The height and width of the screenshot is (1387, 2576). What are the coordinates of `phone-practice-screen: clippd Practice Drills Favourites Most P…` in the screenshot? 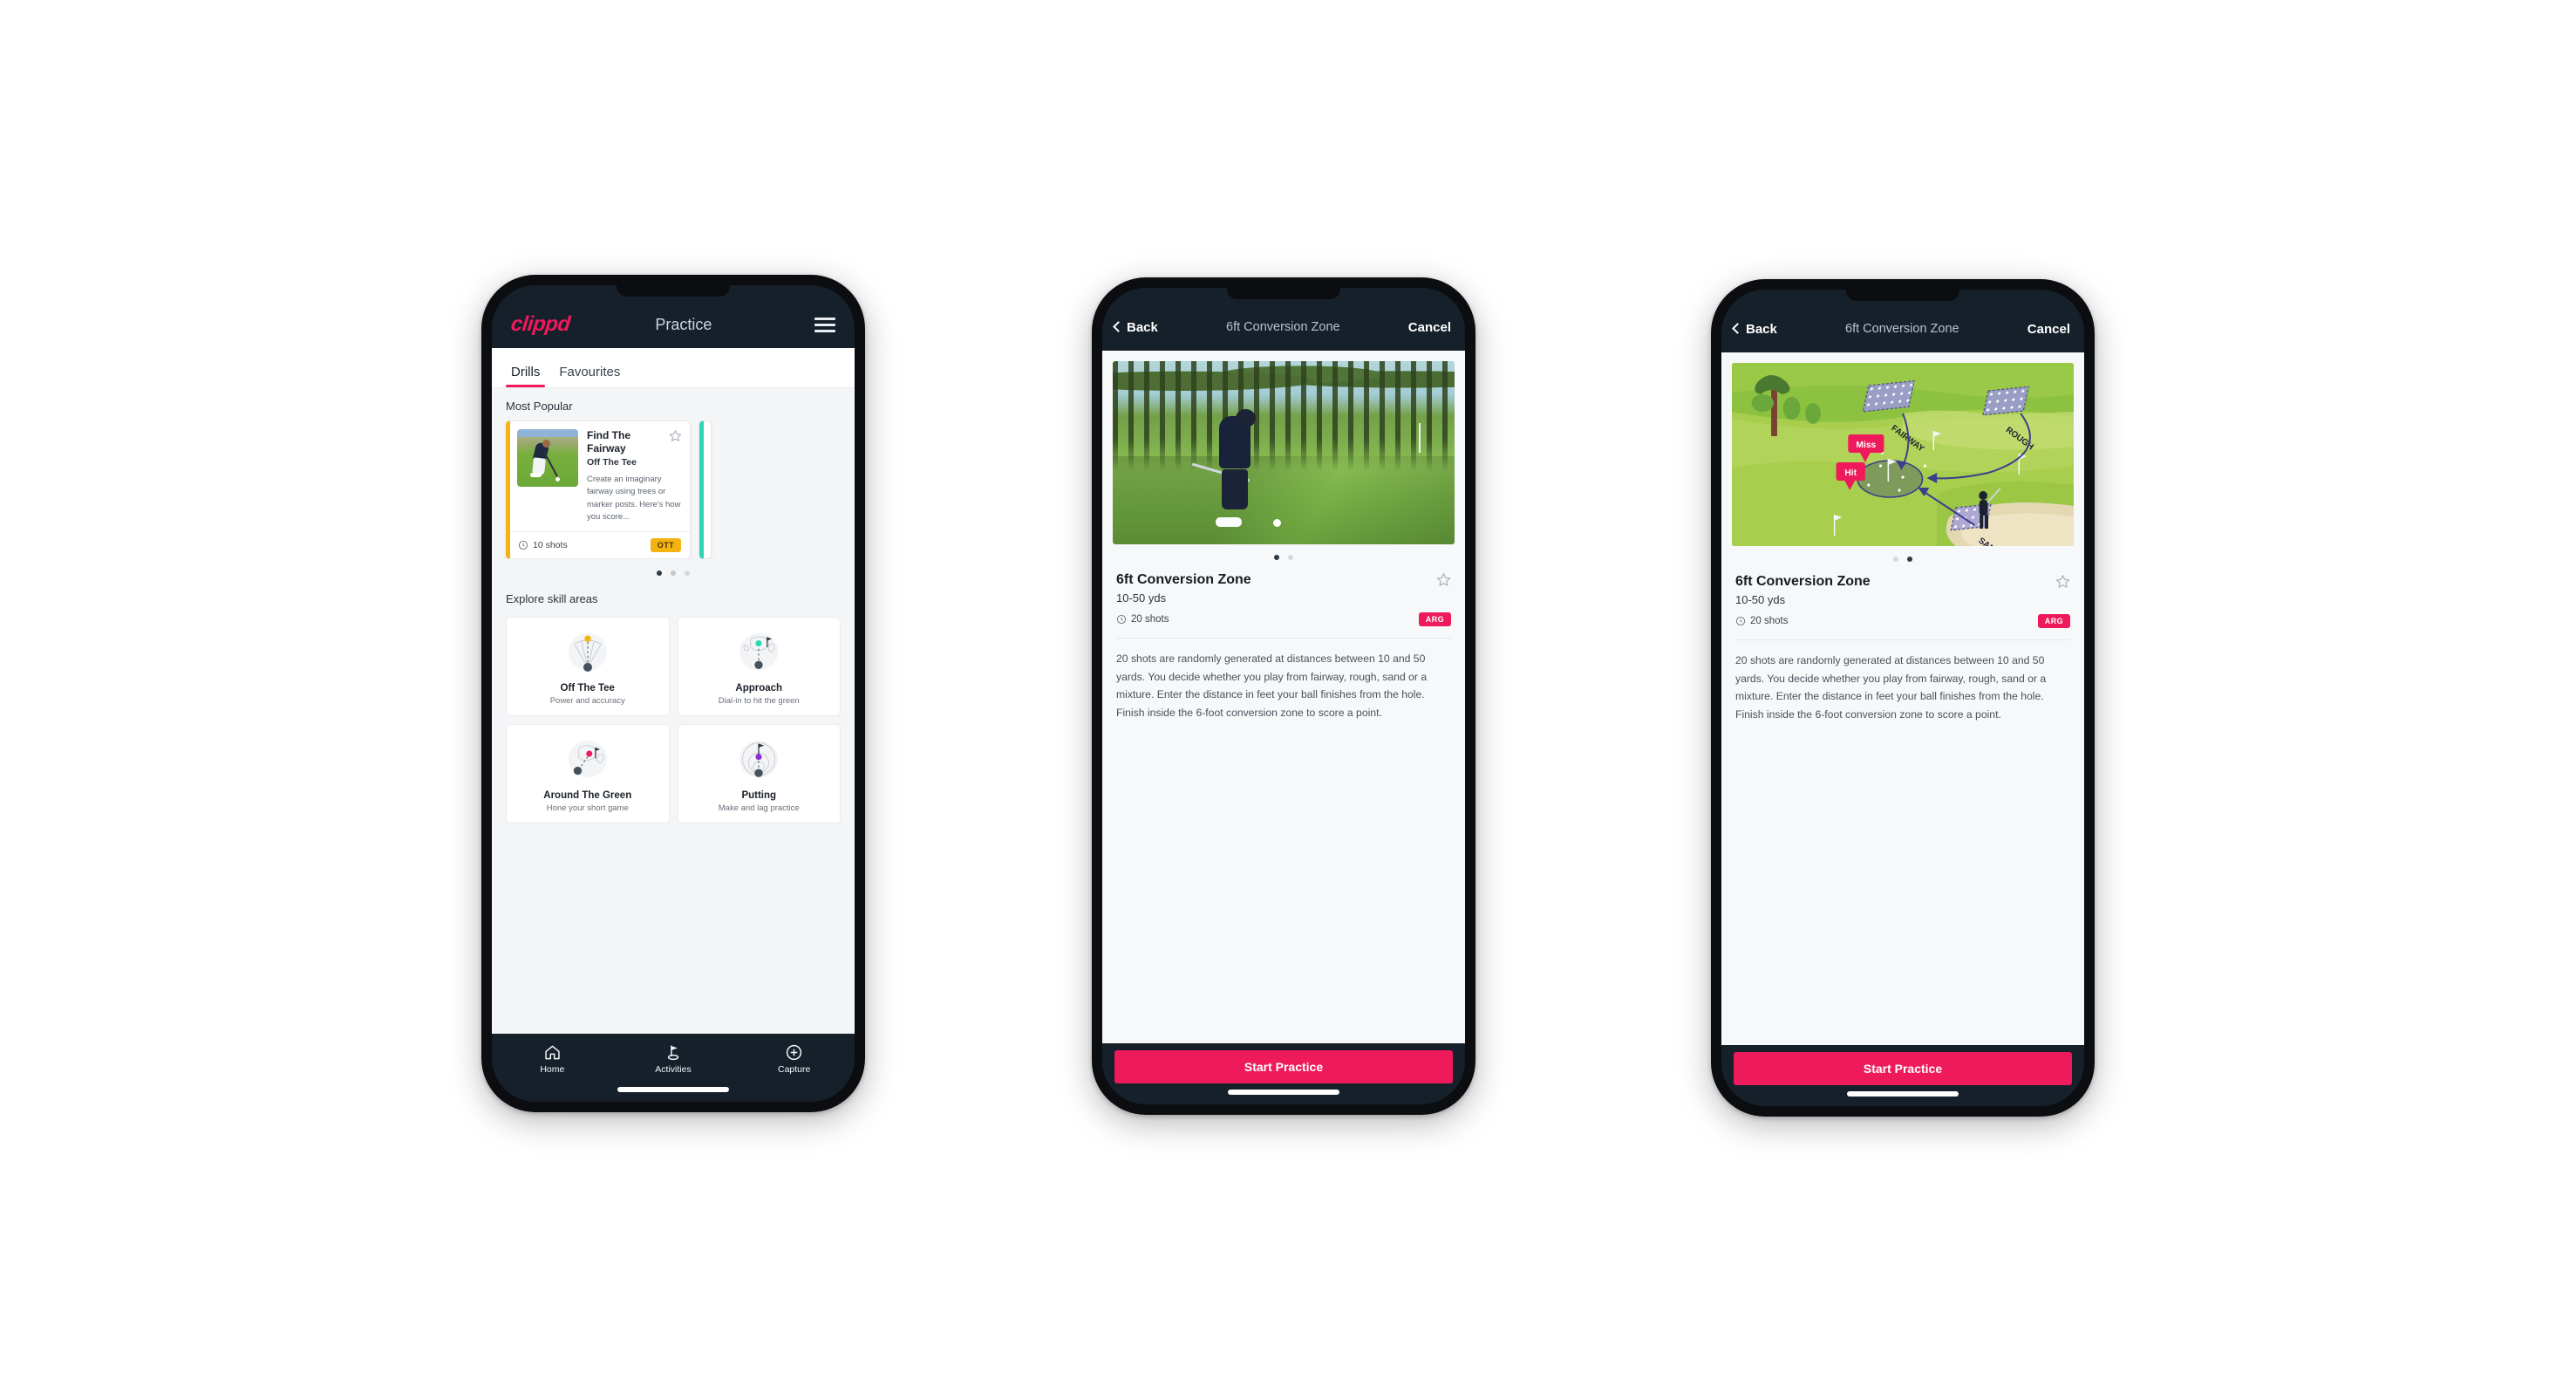 It's located at (673, 693).